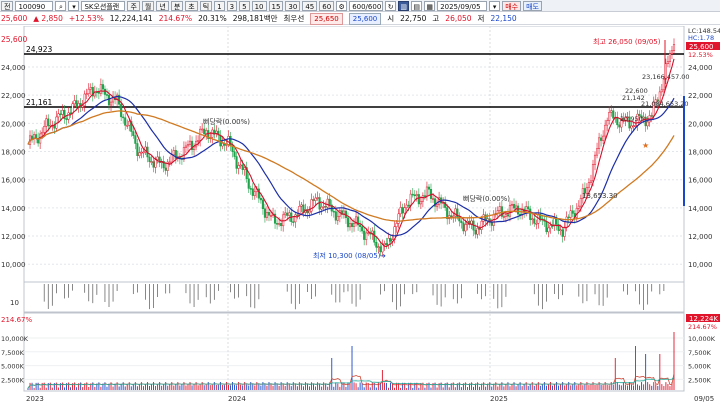 The height and width of the screenshot is (404, 720). I want to click on search-icon: ⌕, so click(61, 5).